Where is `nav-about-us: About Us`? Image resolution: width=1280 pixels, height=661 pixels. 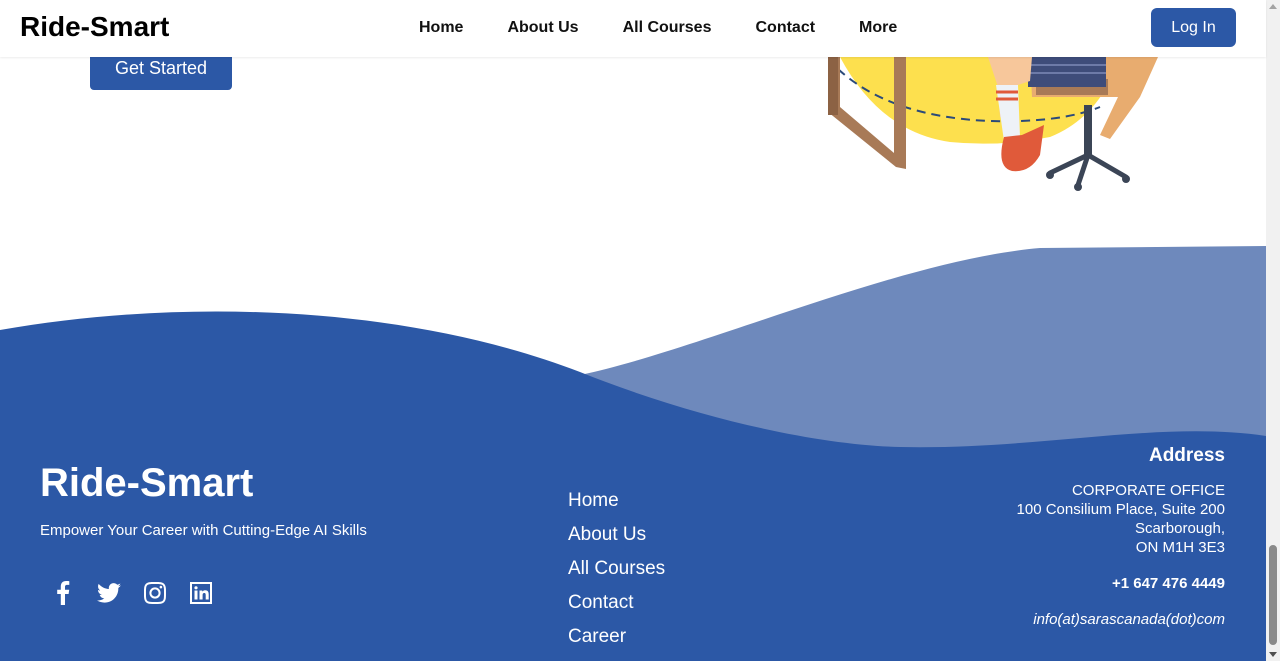 nav-about-us: About Us is located at coordinates (542, 28).